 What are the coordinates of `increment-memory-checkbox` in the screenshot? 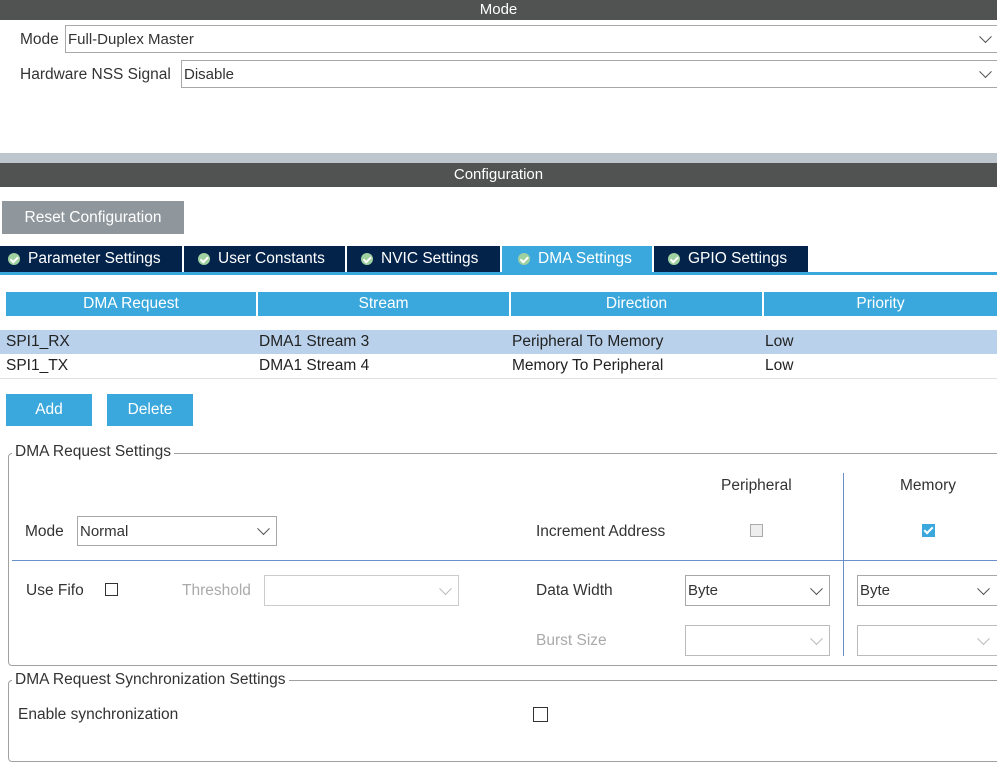 It's located at (928, 530).